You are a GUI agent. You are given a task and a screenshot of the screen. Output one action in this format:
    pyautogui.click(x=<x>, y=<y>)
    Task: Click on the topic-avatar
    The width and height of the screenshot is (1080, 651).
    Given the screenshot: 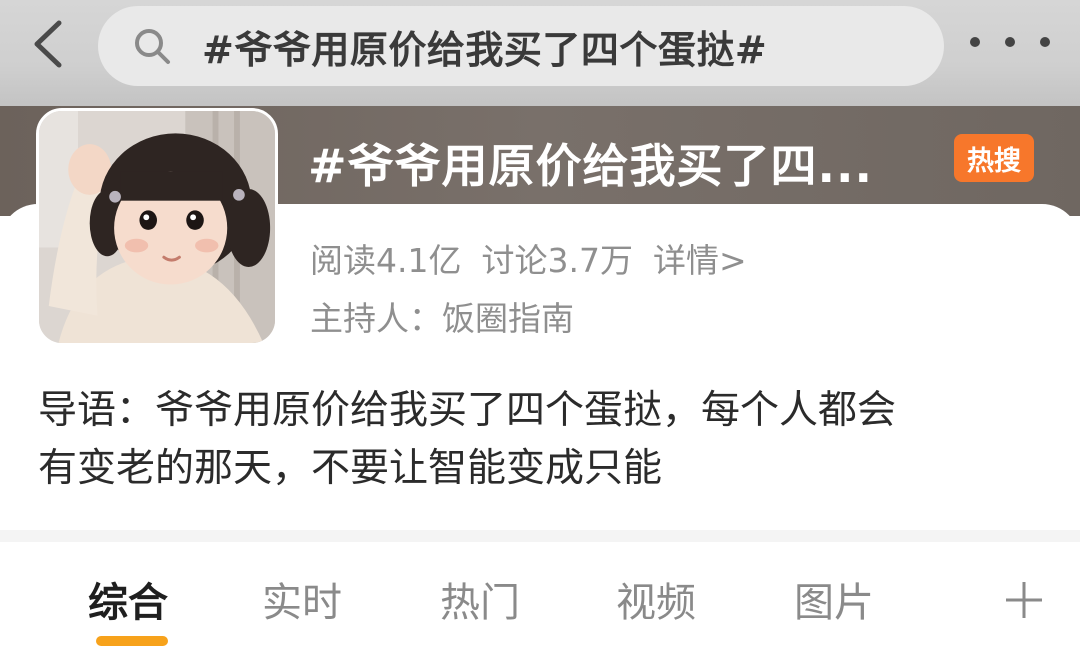 What is the action you would take?
    pyautogui.click(x=157, y=227)
    